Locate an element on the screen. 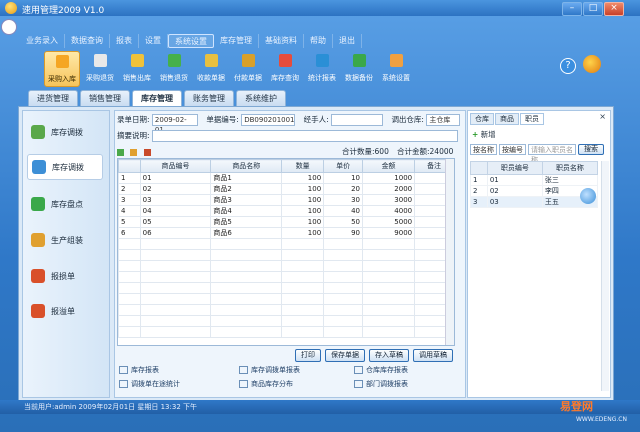  table-cell: 30 is located at coordinates (343, 200).